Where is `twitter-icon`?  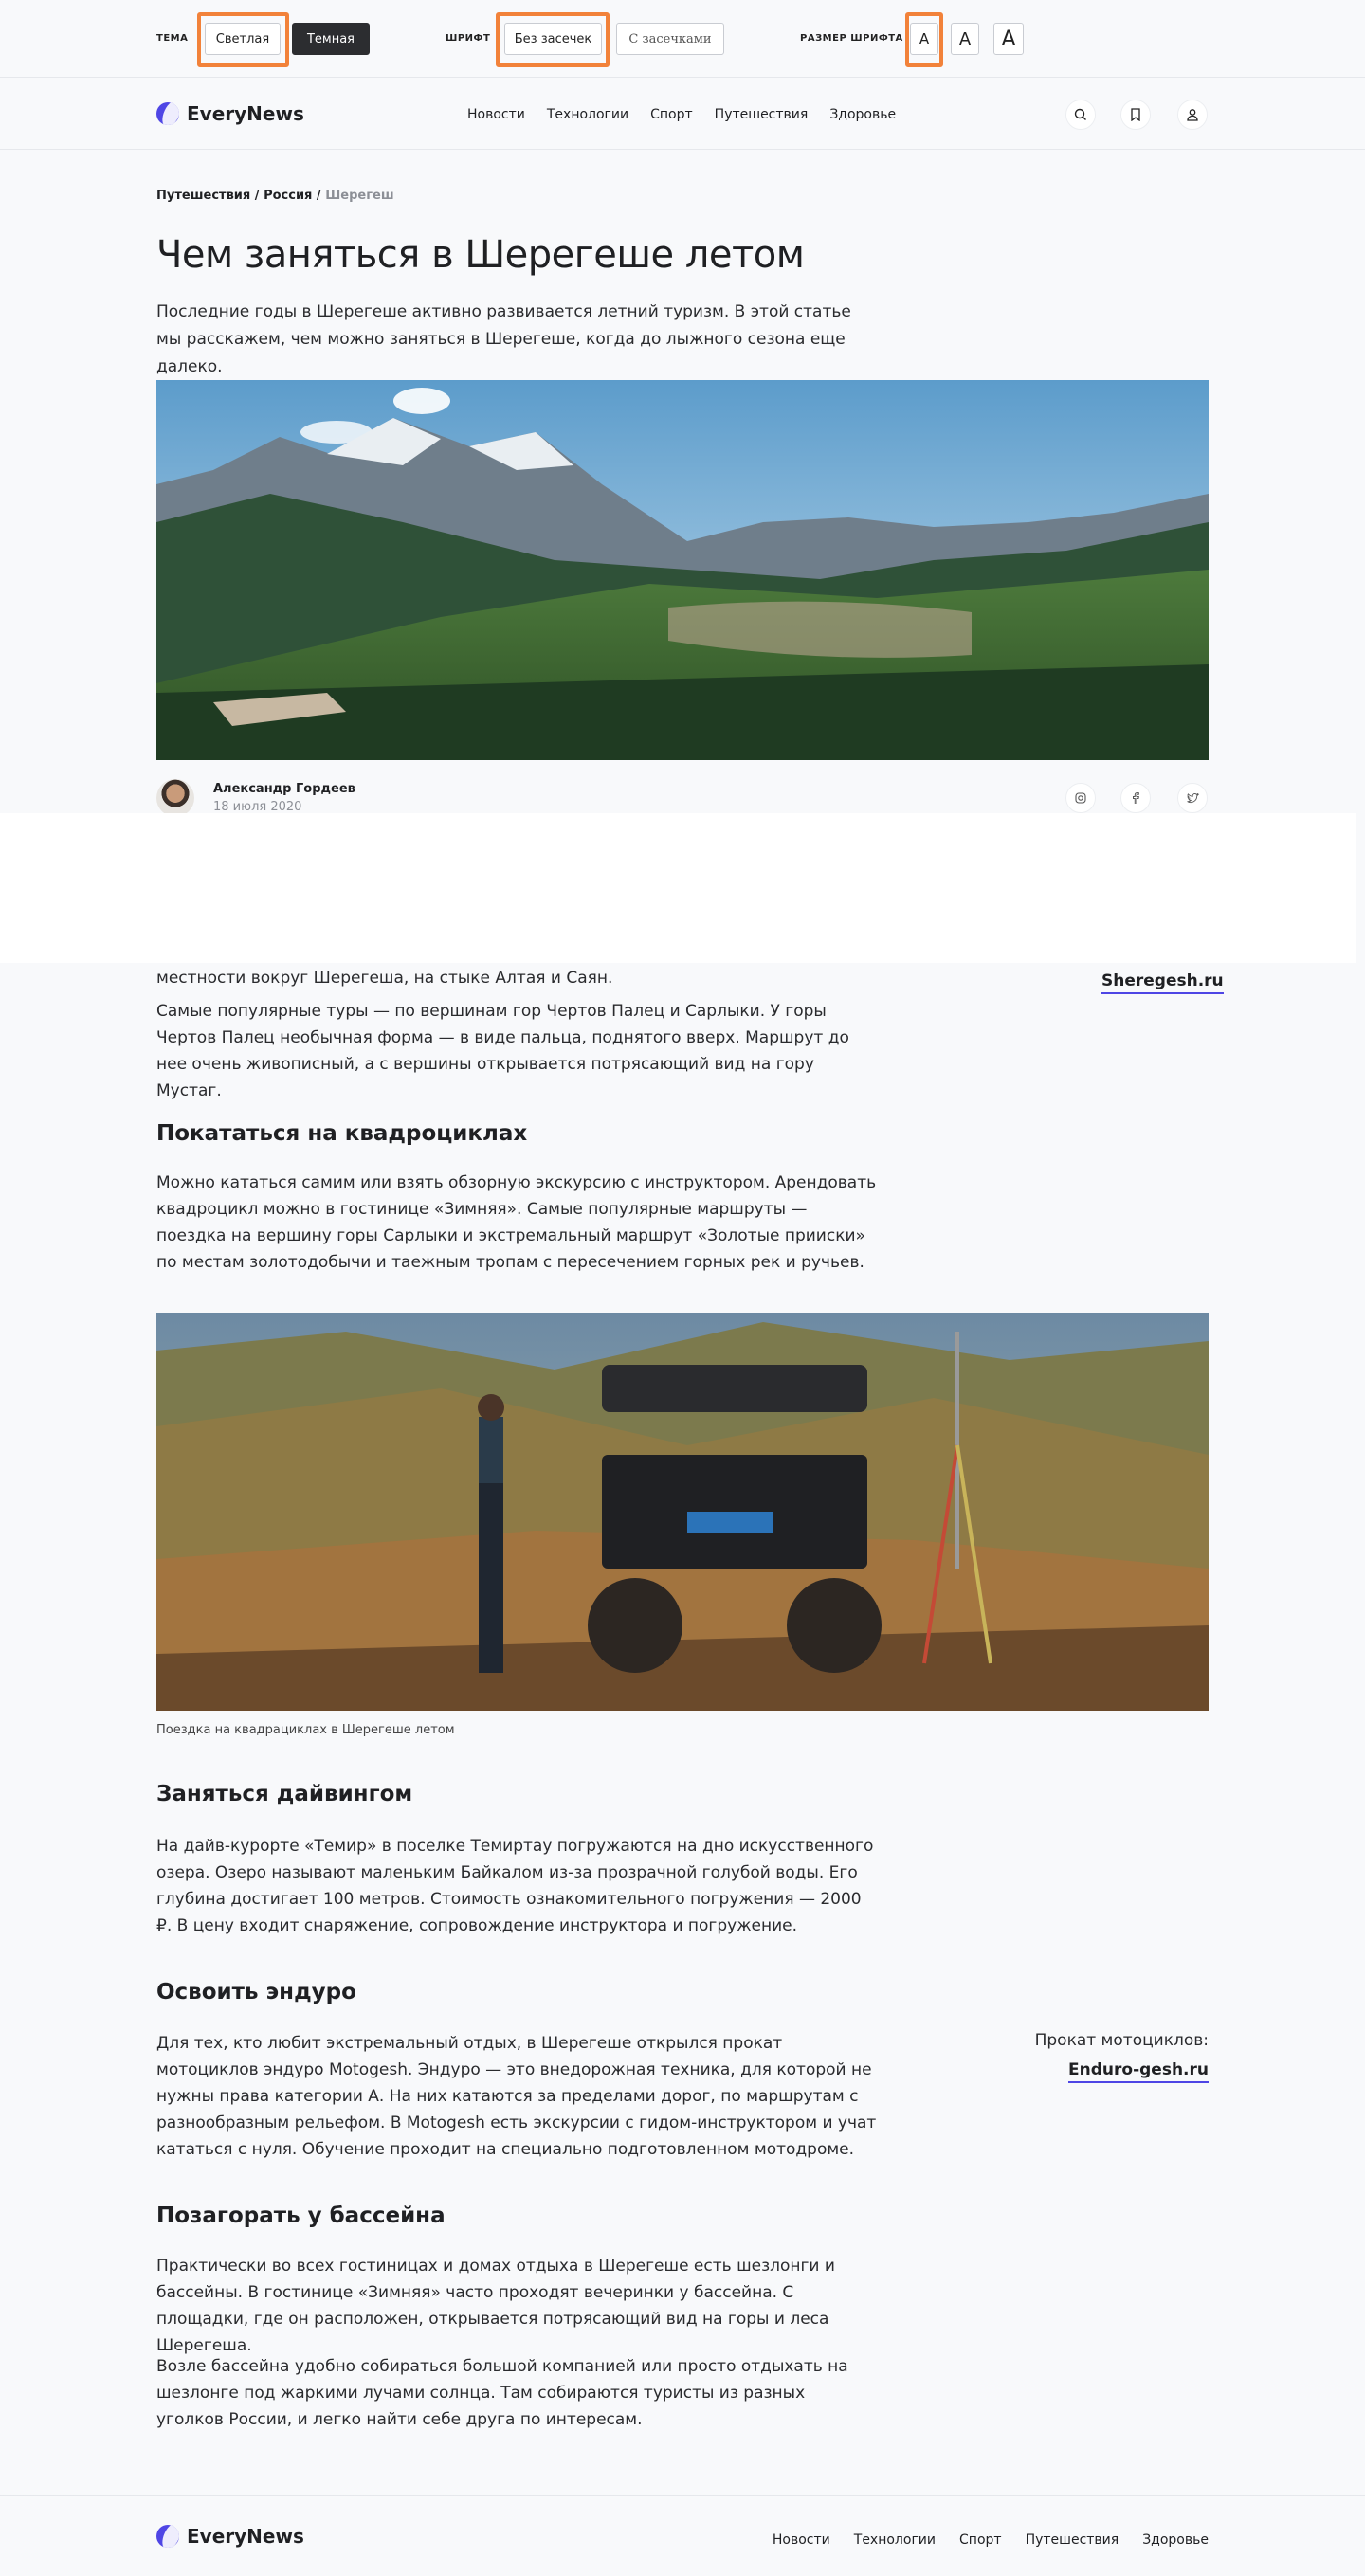 twitter-icon is located at coordinates (1192, 797).